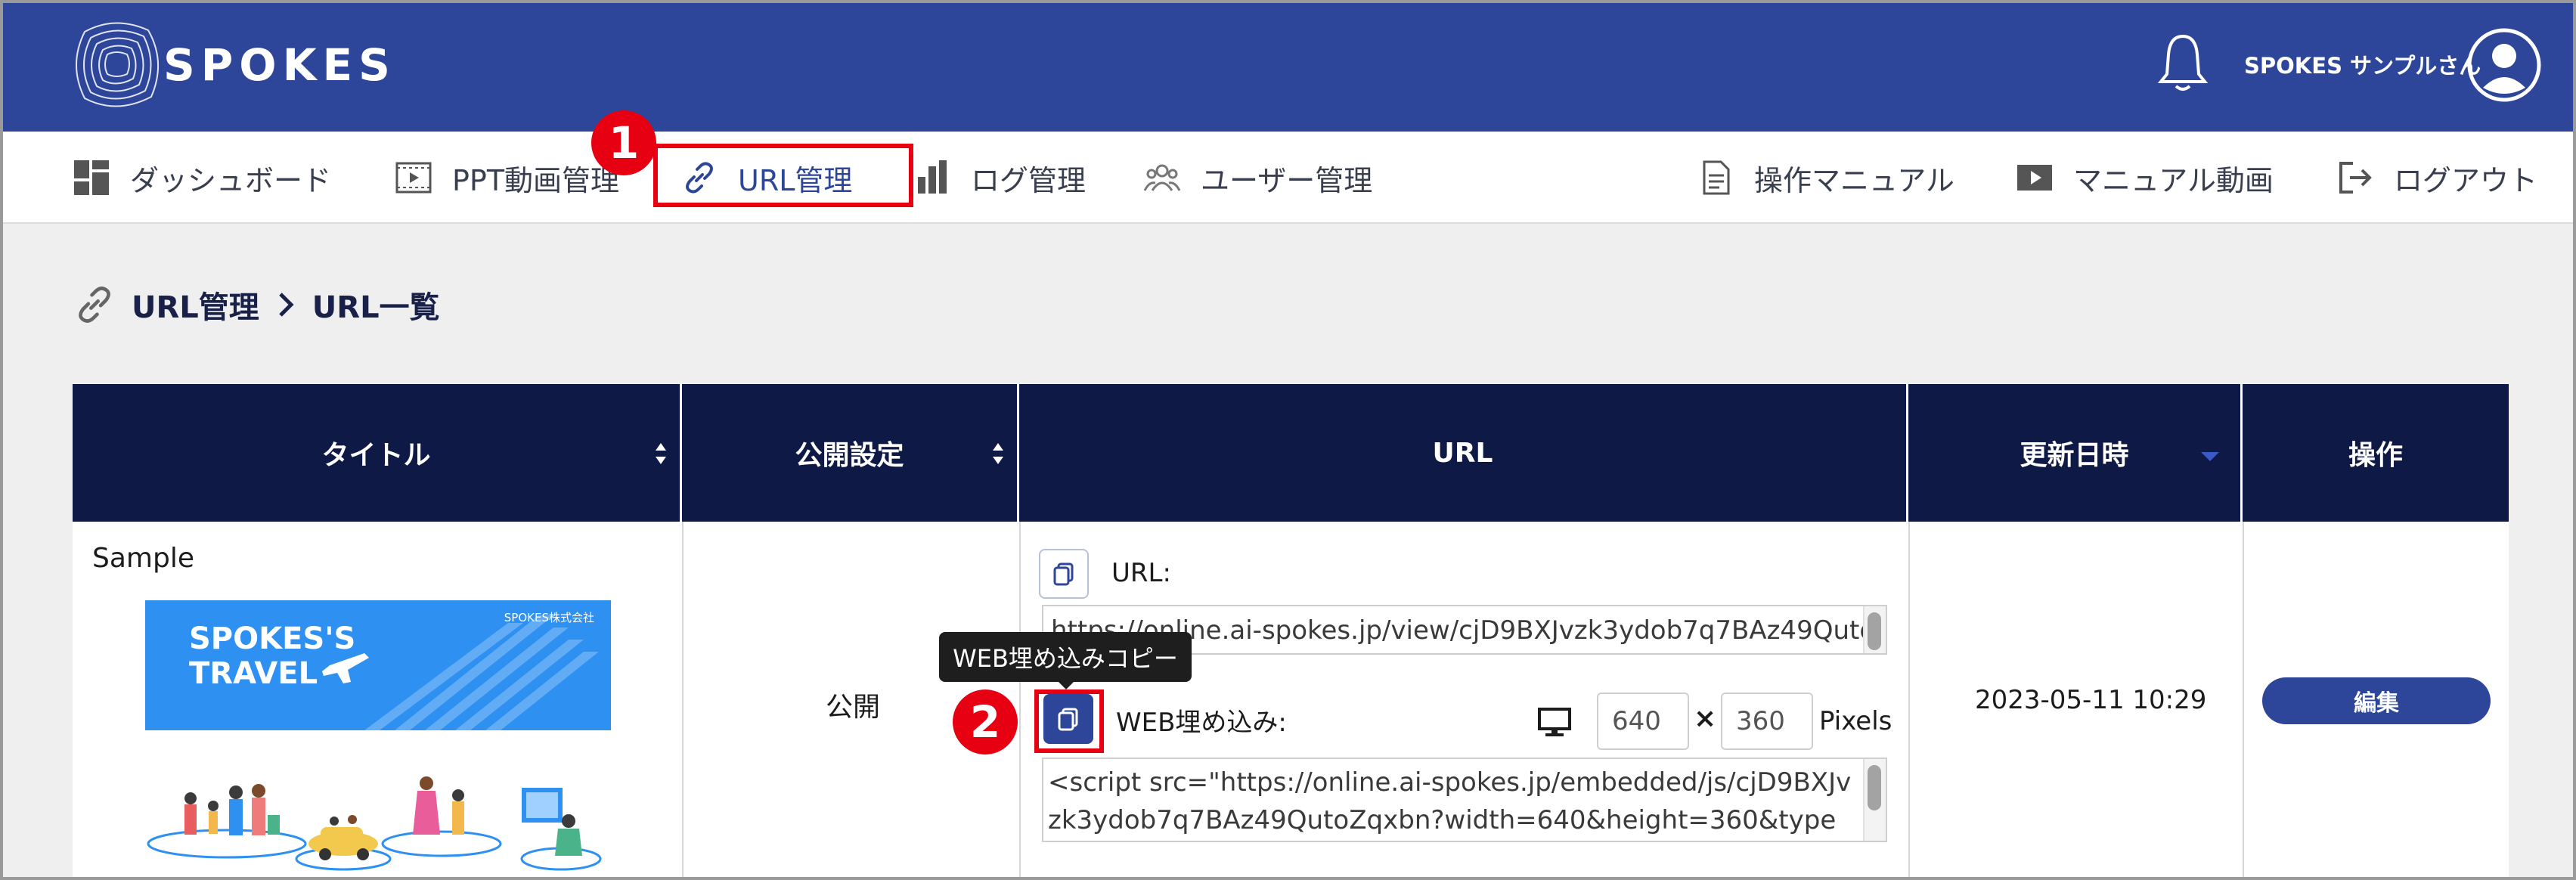 This screenshot has width=2576, height=880. Describe the element at coordinates (853, 707) in the screenshot. I see `visibility-status: 公開` at that location.